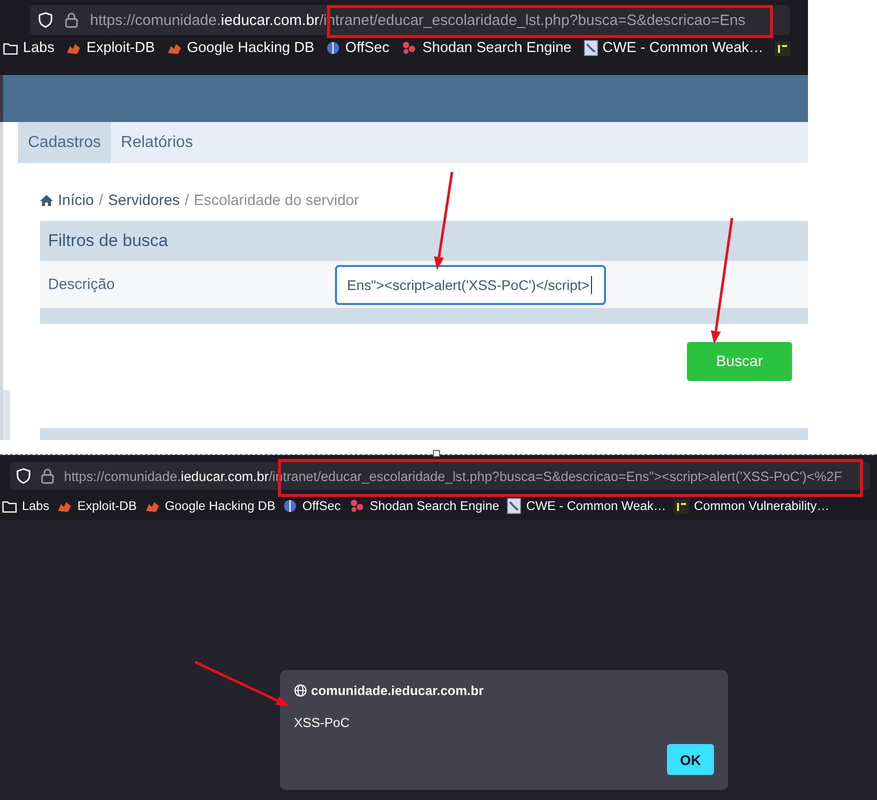 This screenshot has height=800, width=877. Describe the element at coordinates (6, 415) in the screenshot. I see `side-panel` at that location.